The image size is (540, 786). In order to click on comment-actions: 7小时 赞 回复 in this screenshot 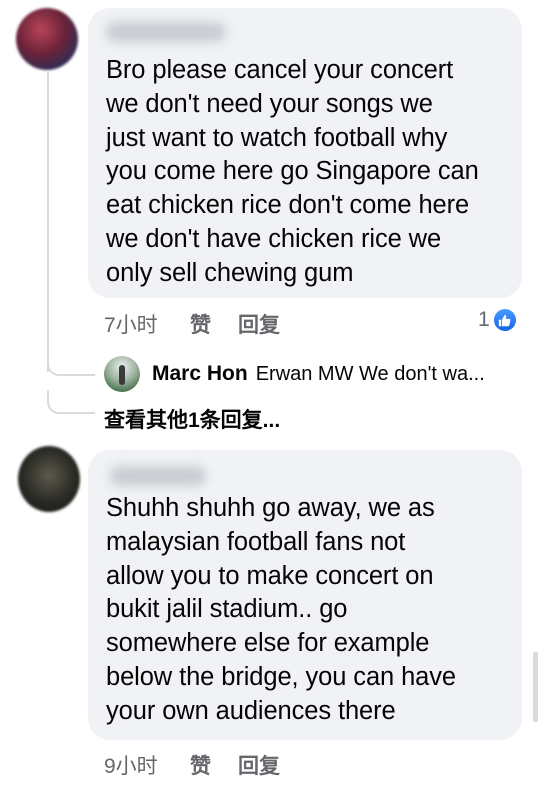, I will do `click(192, 324)`.